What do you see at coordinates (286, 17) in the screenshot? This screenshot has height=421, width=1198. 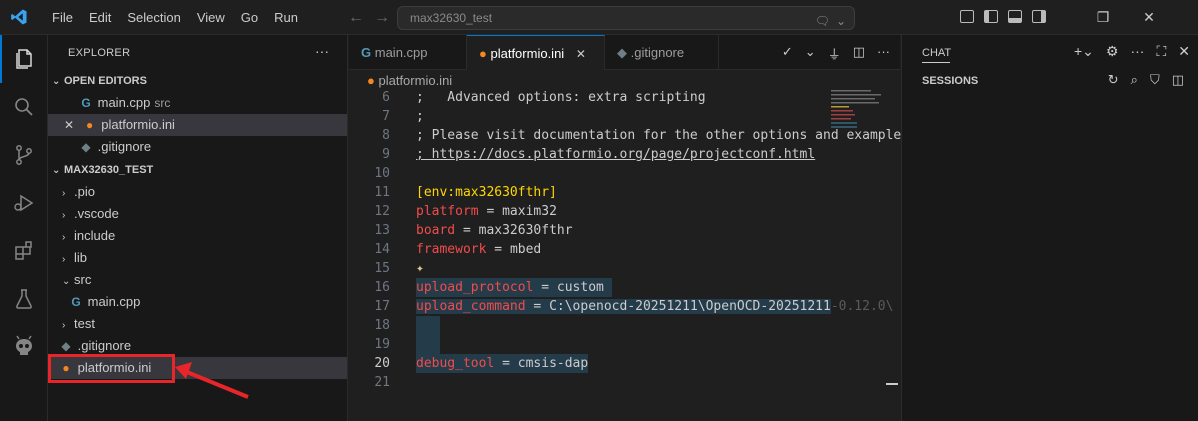 I see `menu-run: Run` at bounding box center [286, 17].